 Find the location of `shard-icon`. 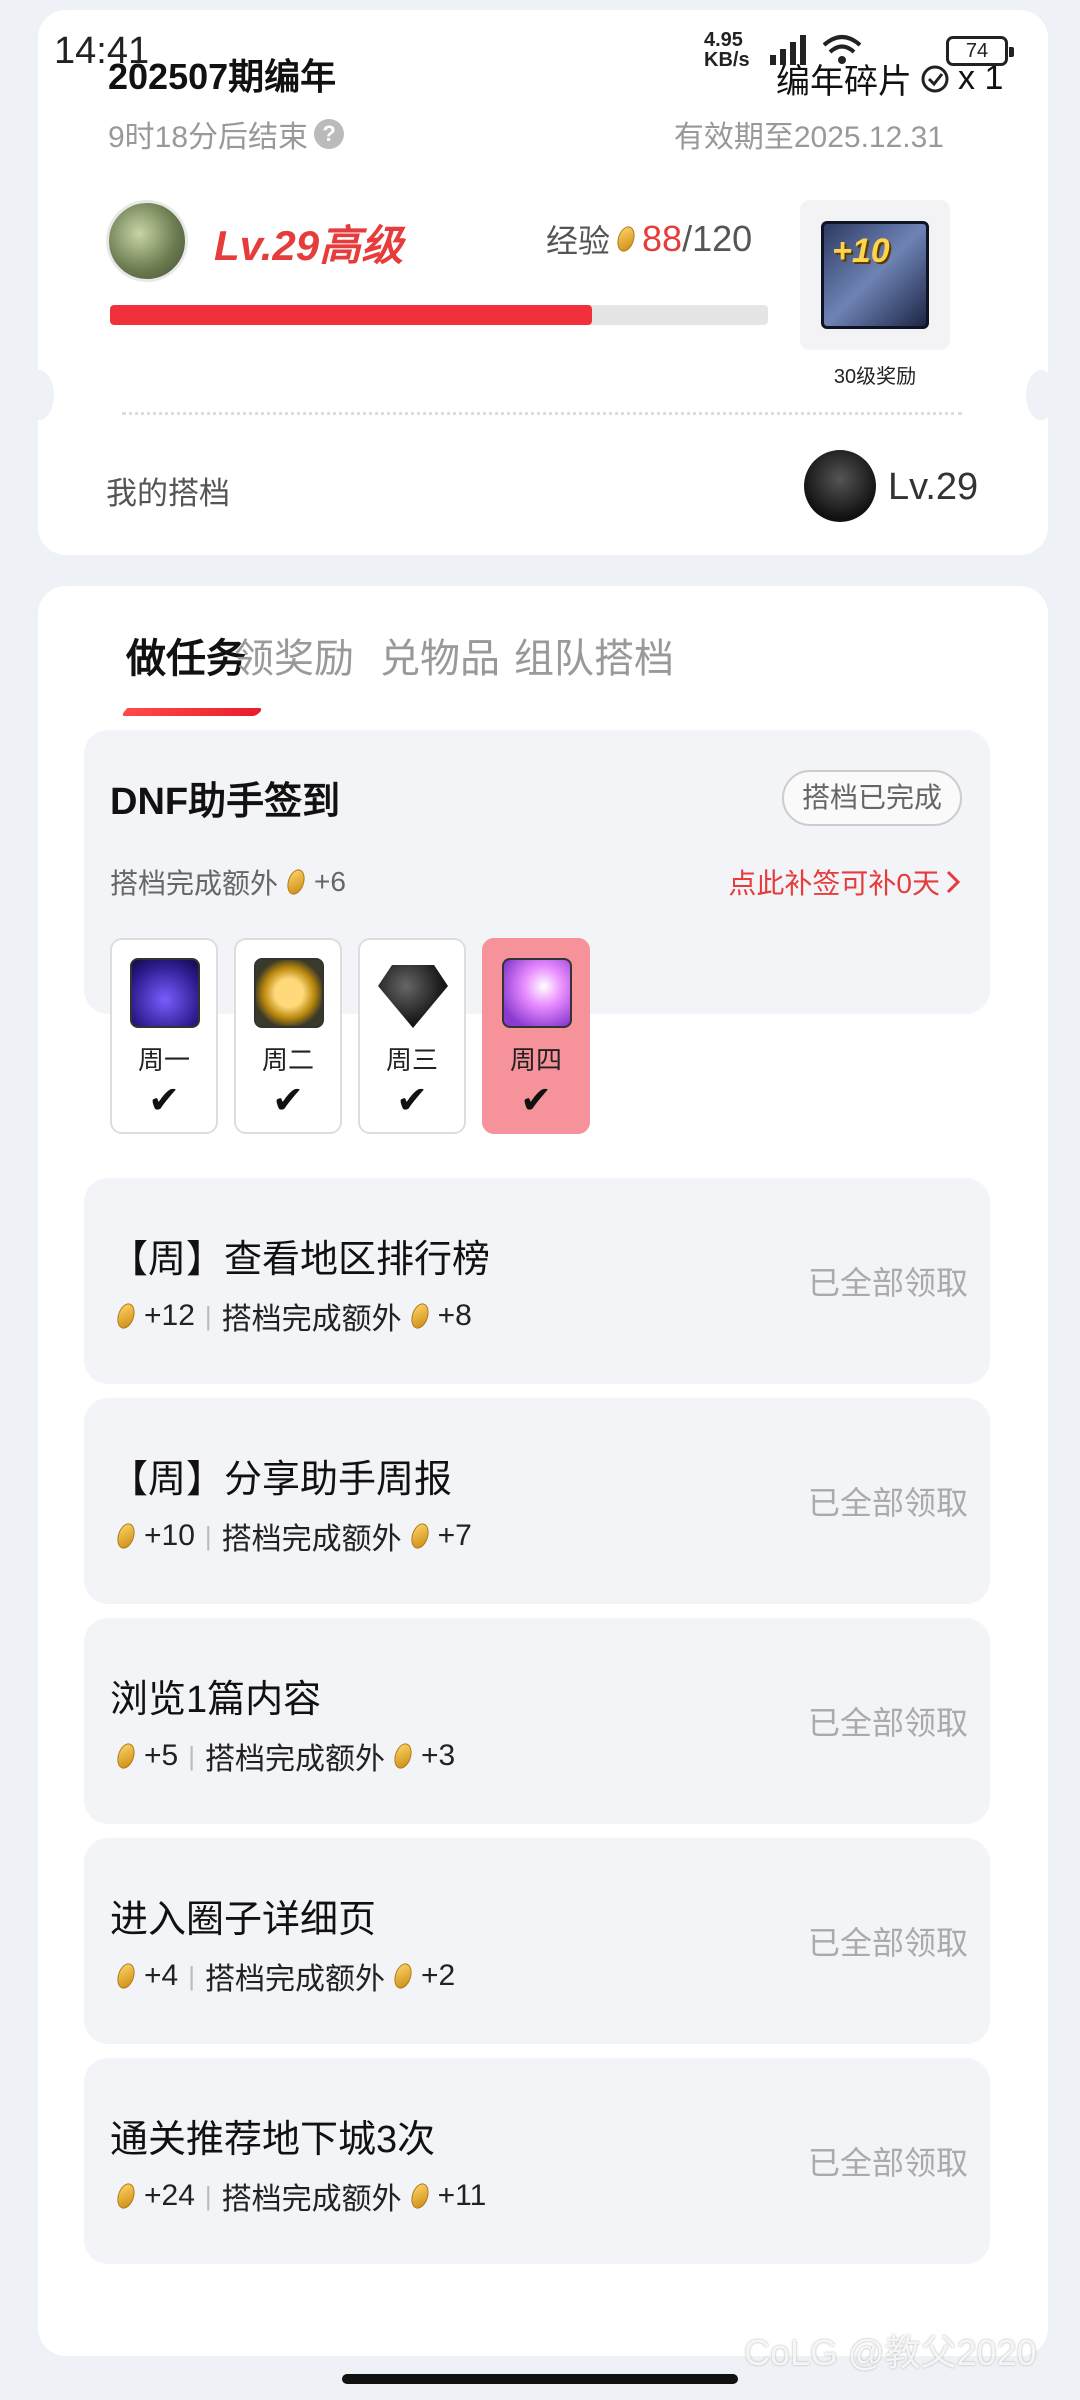

shard-icon is located at coordinates (935, 78).